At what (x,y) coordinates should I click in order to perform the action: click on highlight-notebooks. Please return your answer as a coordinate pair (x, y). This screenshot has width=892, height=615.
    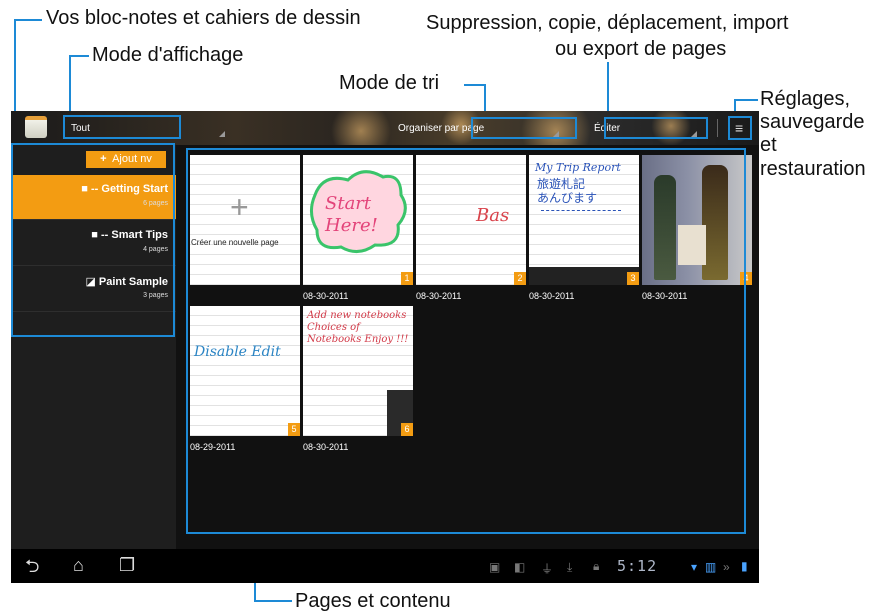
    Looking at the image, I should click on (93, 240).